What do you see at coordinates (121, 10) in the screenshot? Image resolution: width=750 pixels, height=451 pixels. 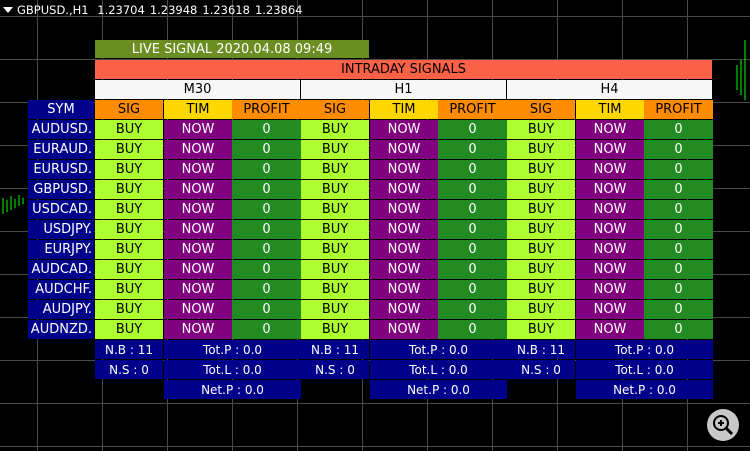 I see `open-price: 1.23704` at bounding box center [121, 10].